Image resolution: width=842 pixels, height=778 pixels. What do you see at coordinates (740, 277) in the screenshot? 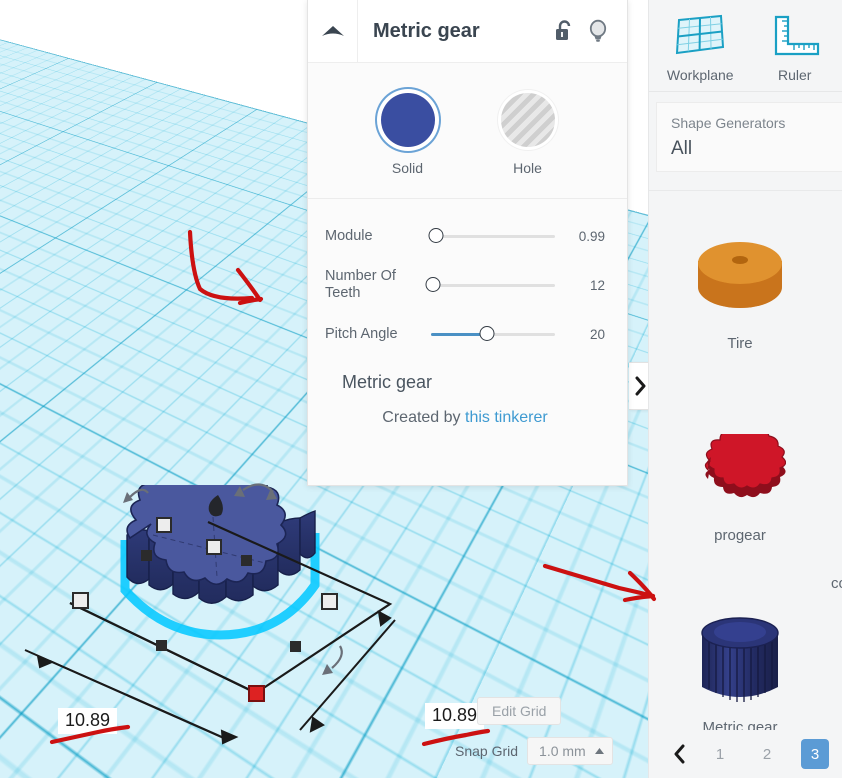
I see `tire-thumbnail` at bounding box center [740, 277].